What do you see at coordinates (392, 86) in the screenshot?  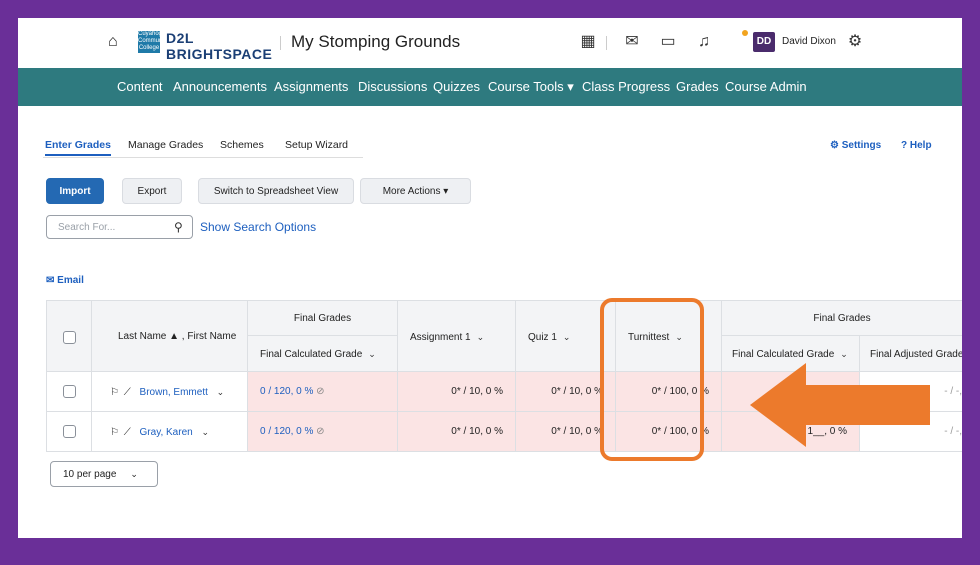 I see `nav-discussions: Discussions` at bounding box center [392, 86].